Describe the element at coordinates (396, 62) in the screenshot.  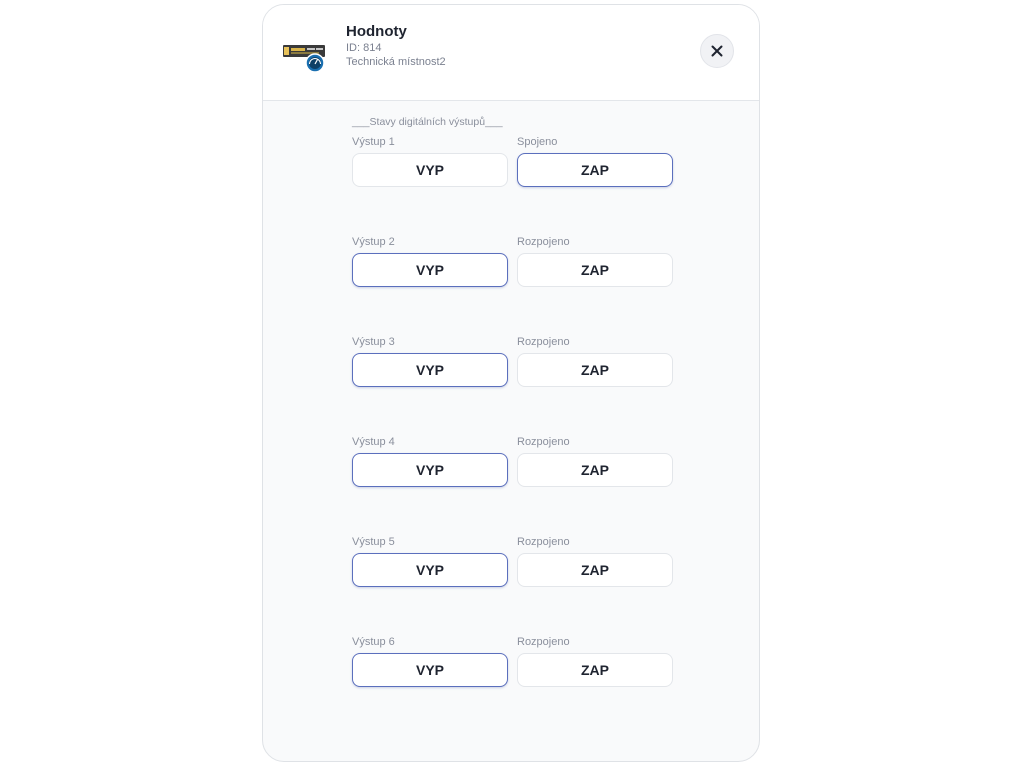
I see `device-location: Technická místnost2` at that location.